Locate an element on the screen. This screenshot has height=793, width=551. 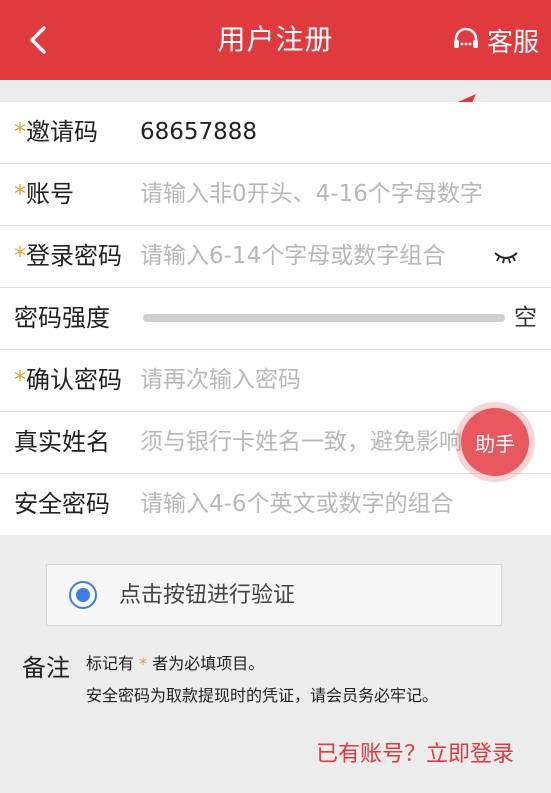
real-name-label: 真实姓名 is located at coordinates (62, 442).